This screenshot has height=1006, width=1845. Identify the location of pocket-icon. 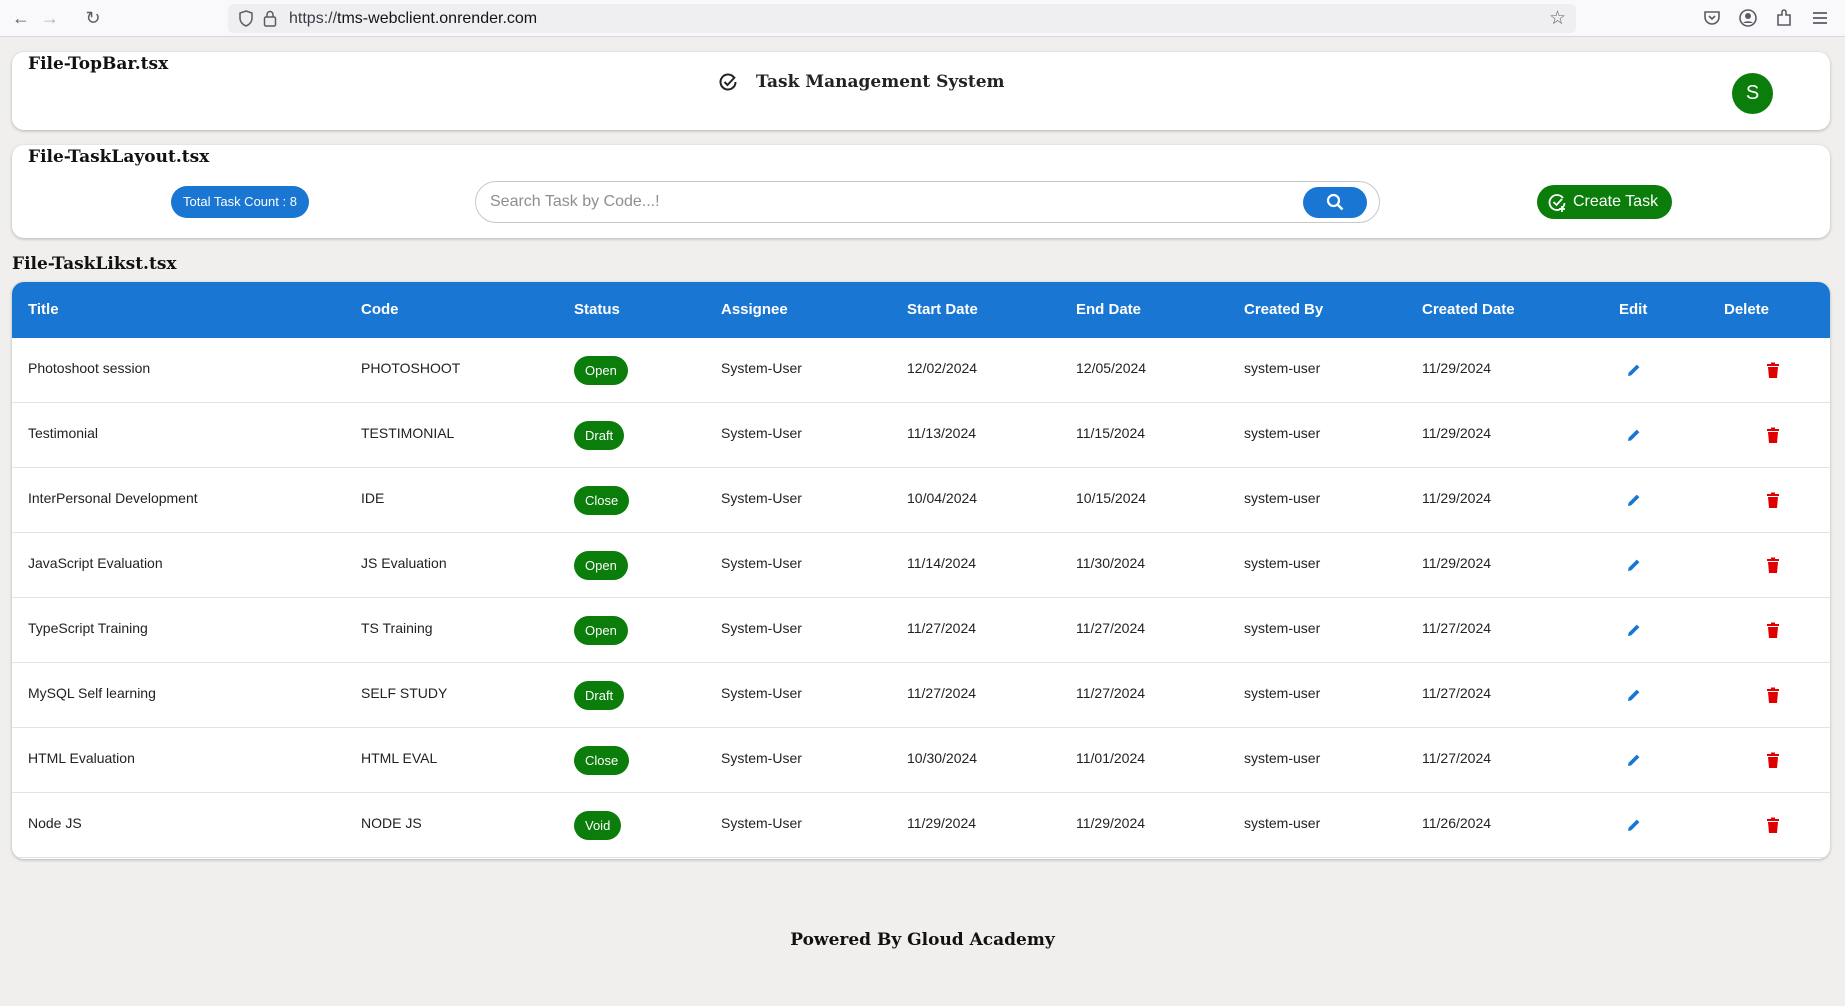
(1712, 18).